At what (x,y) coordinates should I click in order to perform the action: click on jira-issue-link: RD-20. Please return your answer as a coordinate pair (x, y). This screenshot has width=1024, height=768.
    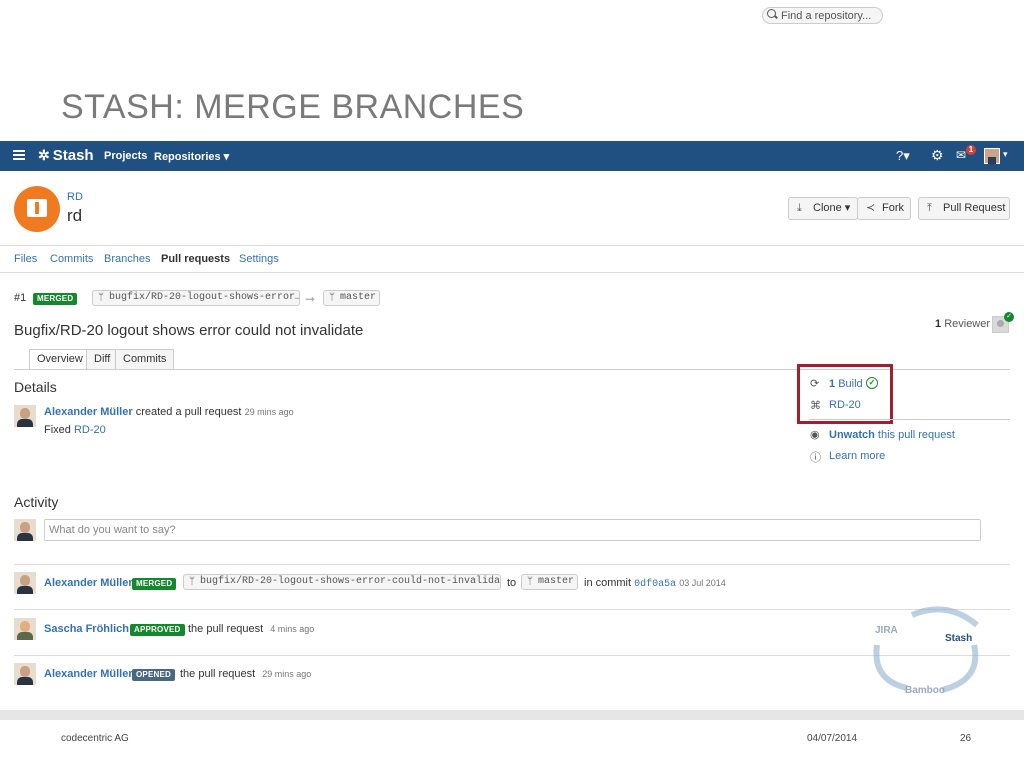
    Looking at the image, I should click on (845, 405).